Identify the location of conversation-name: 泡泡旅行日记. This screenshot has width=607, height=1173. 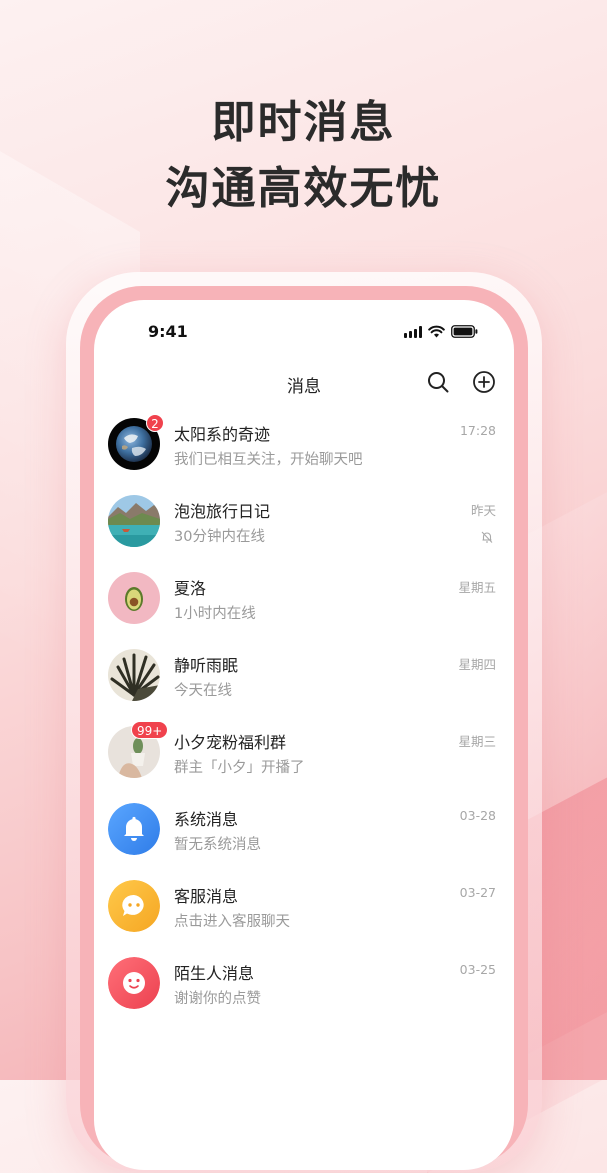
(222, 511).